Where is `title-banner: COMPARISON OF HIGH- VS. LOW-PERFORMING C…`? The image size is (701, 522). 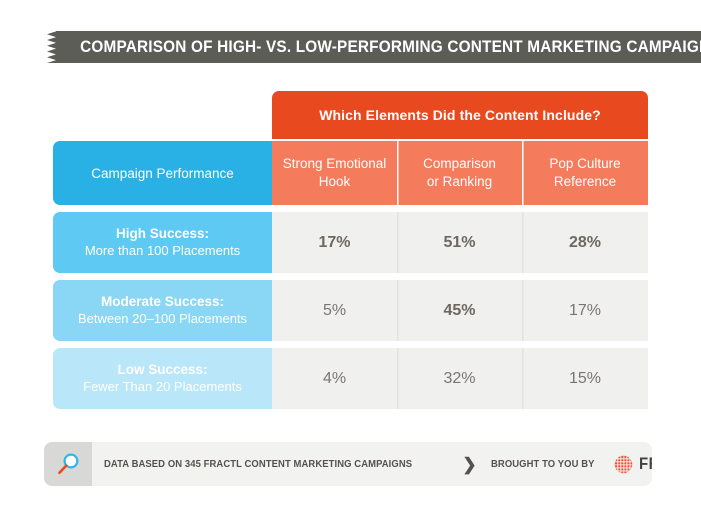 title-banner: COMPARISON OF HIGH- VS. LOW-PERFORMING C… is located at coordinates (374, 47).